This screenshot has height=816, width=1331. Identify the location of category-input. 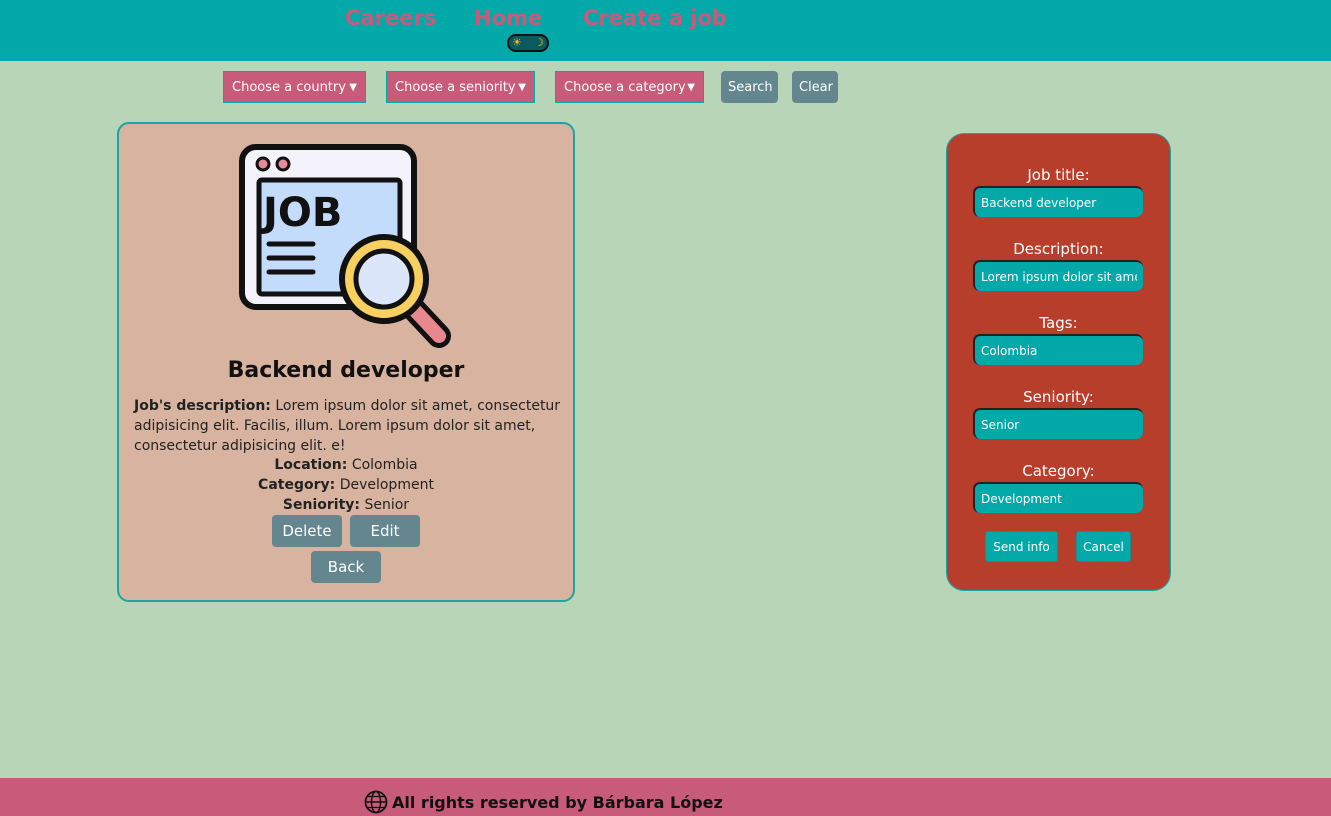
(1058, 497).